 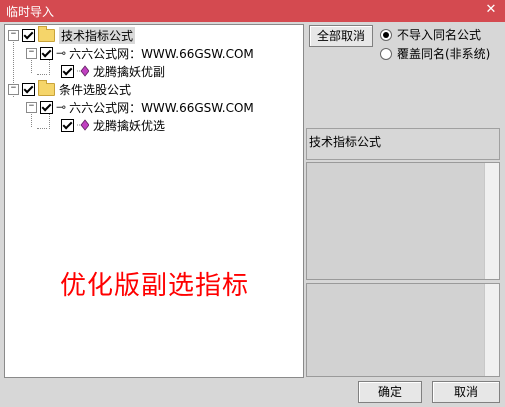 What do you see at coordinates (390, 392) in the screenshot?
I see `ok-button: 确定` at bounding box center [390, 392].